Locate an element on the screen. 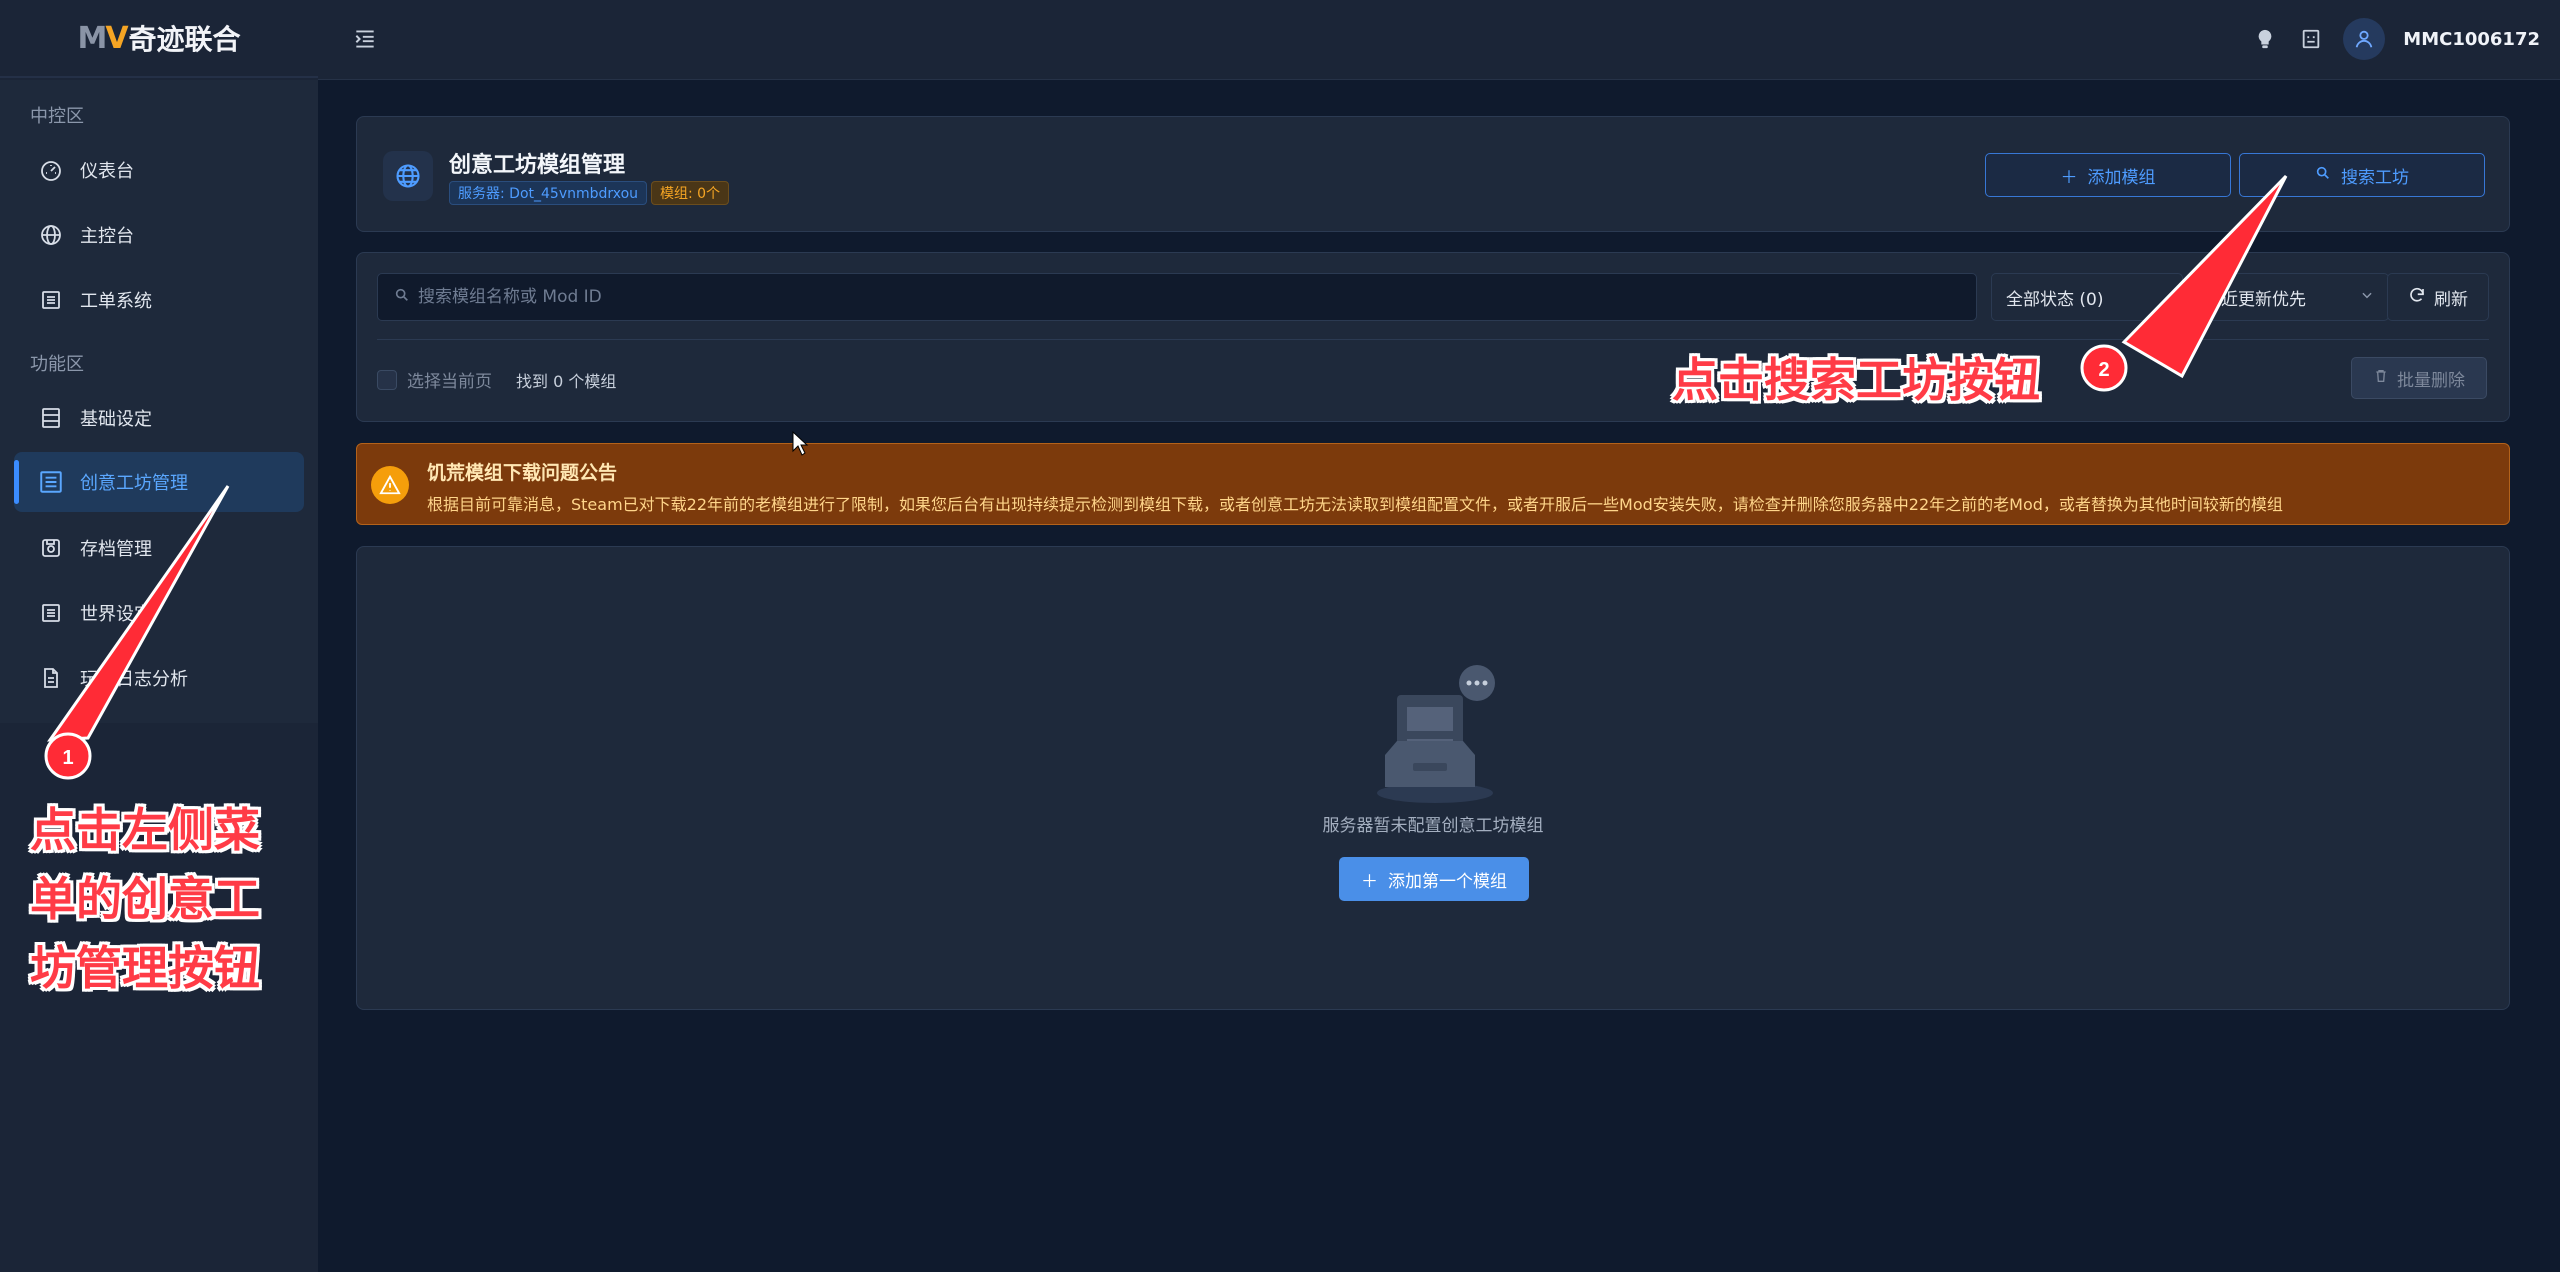 The image size is (2560, 1272). annotation-text-1: 点击左侧菜 单的创意工 坊管理按钮 is located at coordinates (145, 899).